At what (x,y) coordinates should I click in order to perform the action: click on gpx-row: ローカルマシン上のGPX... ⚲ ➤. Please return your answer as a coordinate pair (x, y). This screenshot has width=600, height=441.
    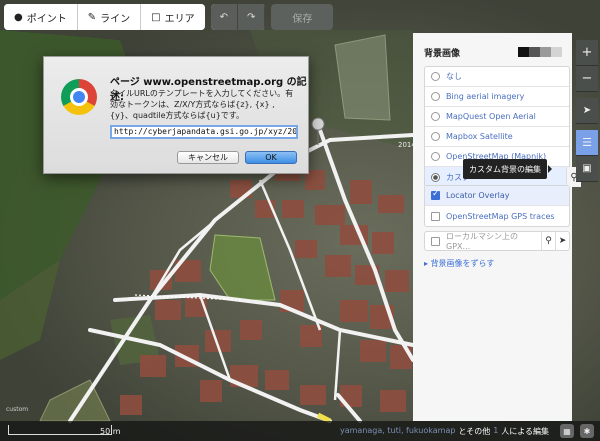
    Looking at the image, I should click on (497, 241).